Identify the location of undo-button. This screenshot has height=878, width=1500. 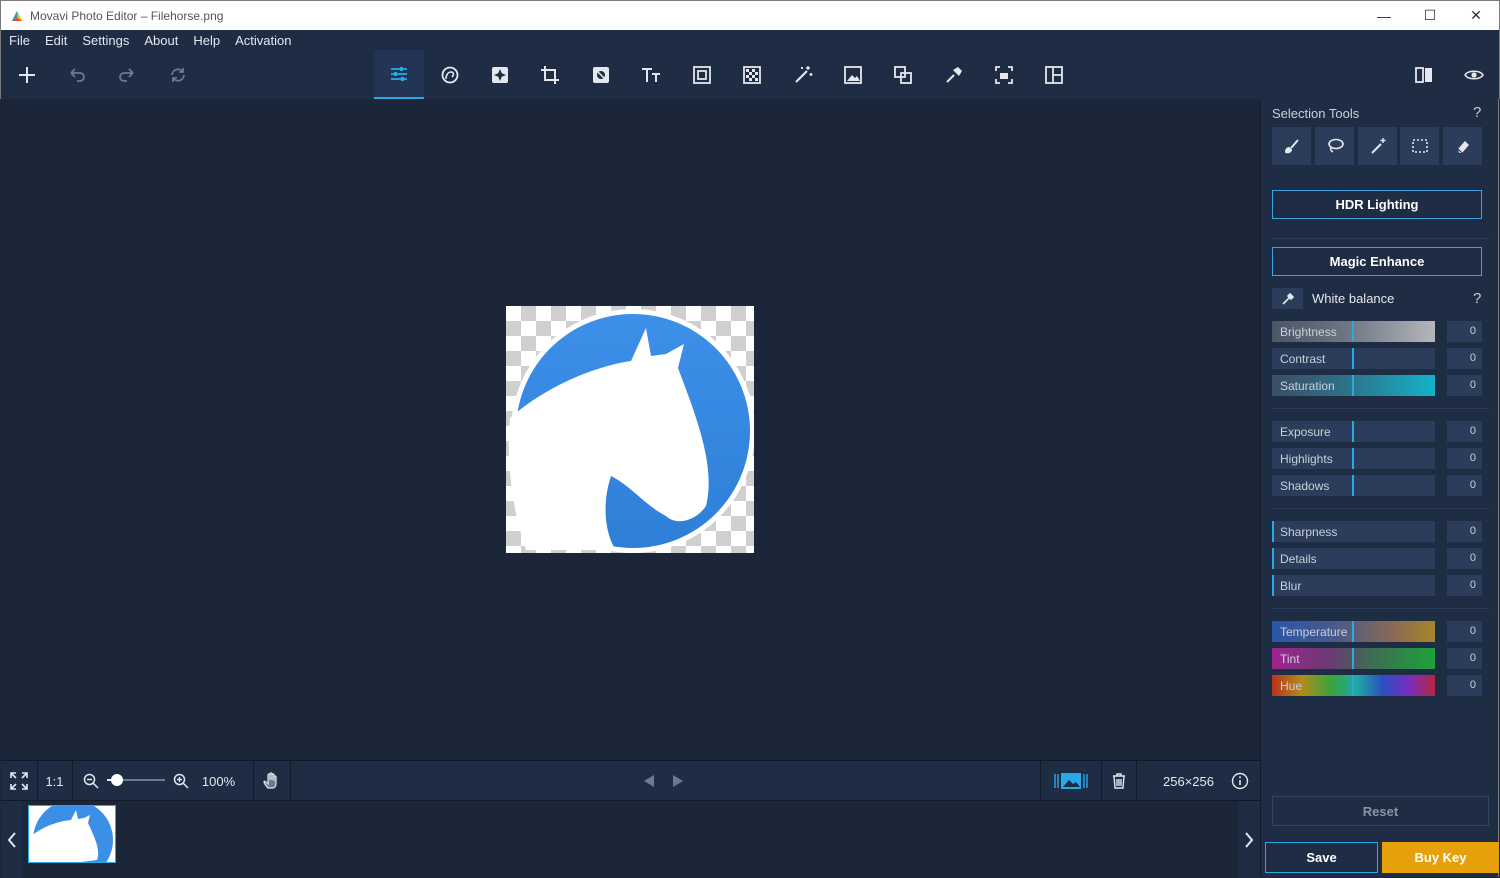
(77, 74).